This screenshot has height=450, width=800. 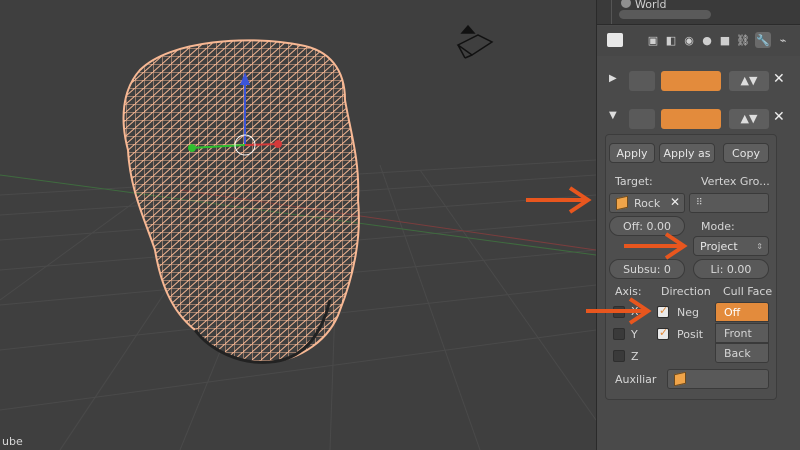 What do you see at coordinates (636, 379) in the screenshot?
I see `auxiliary-target-label: Auxiliar` at bounding box center [636, 379].